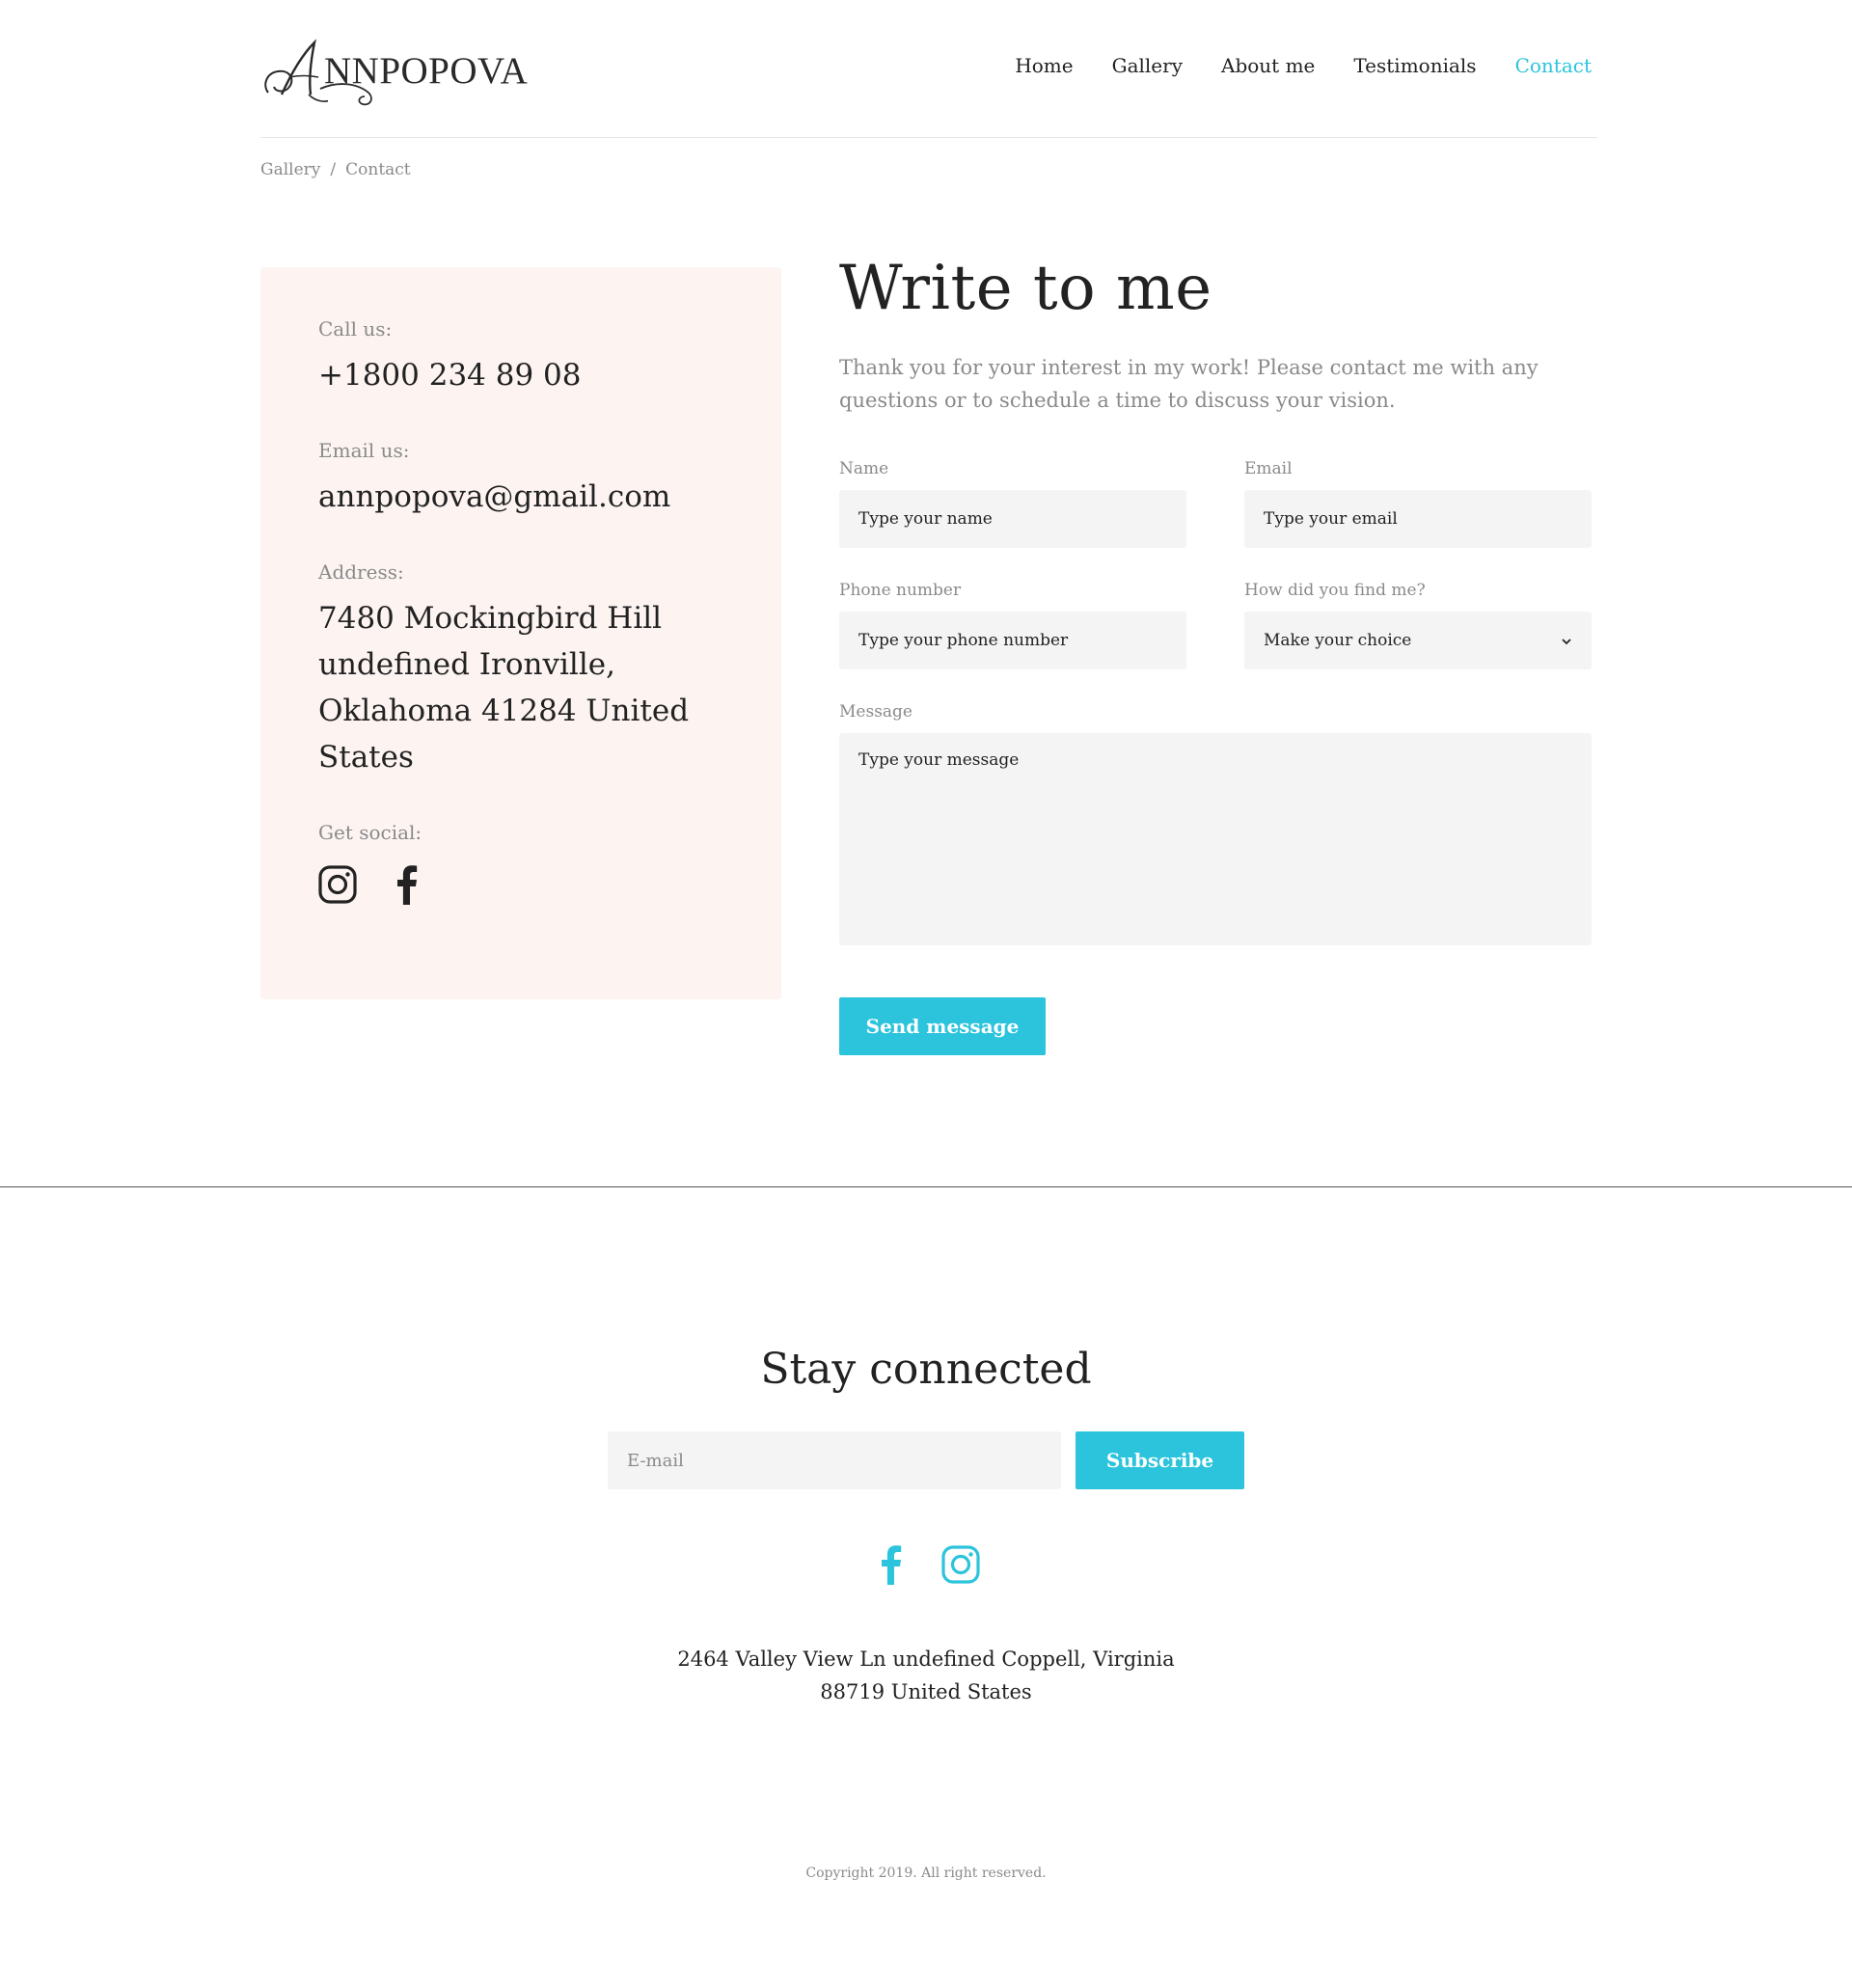 This screenshot has height=1988, width=1852. I want to click on nav-gallery: Gallery, so click(1148, 65).